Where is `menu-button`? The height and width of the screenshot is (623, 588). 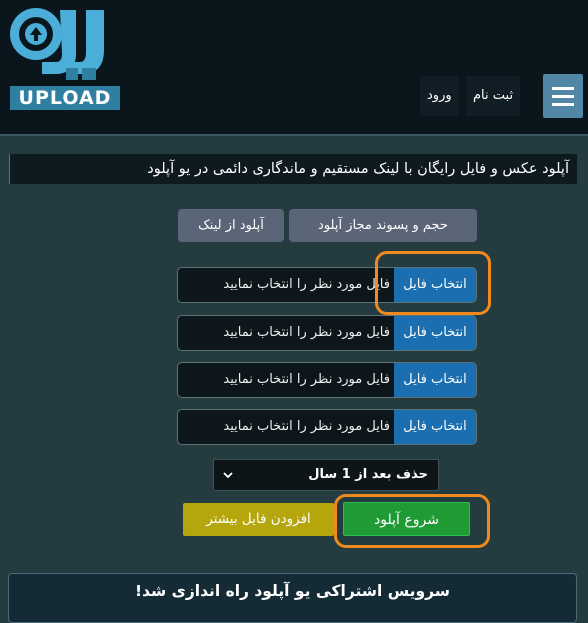
menu-button is located at coordinates (563, 96).